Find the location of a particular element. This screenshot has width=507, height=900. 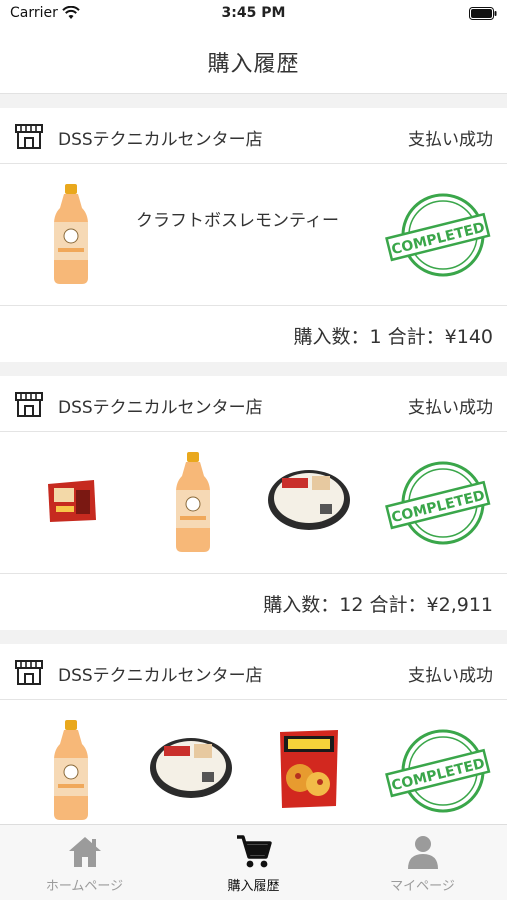

order-footer: 購入数：1 合計：¥140 is located at coordinates (253, 334).